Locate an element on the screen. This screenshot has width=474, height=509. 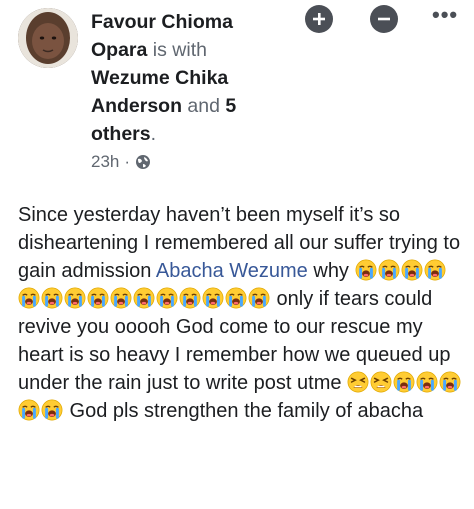
globe-icon is located at coordinates (143, 162).